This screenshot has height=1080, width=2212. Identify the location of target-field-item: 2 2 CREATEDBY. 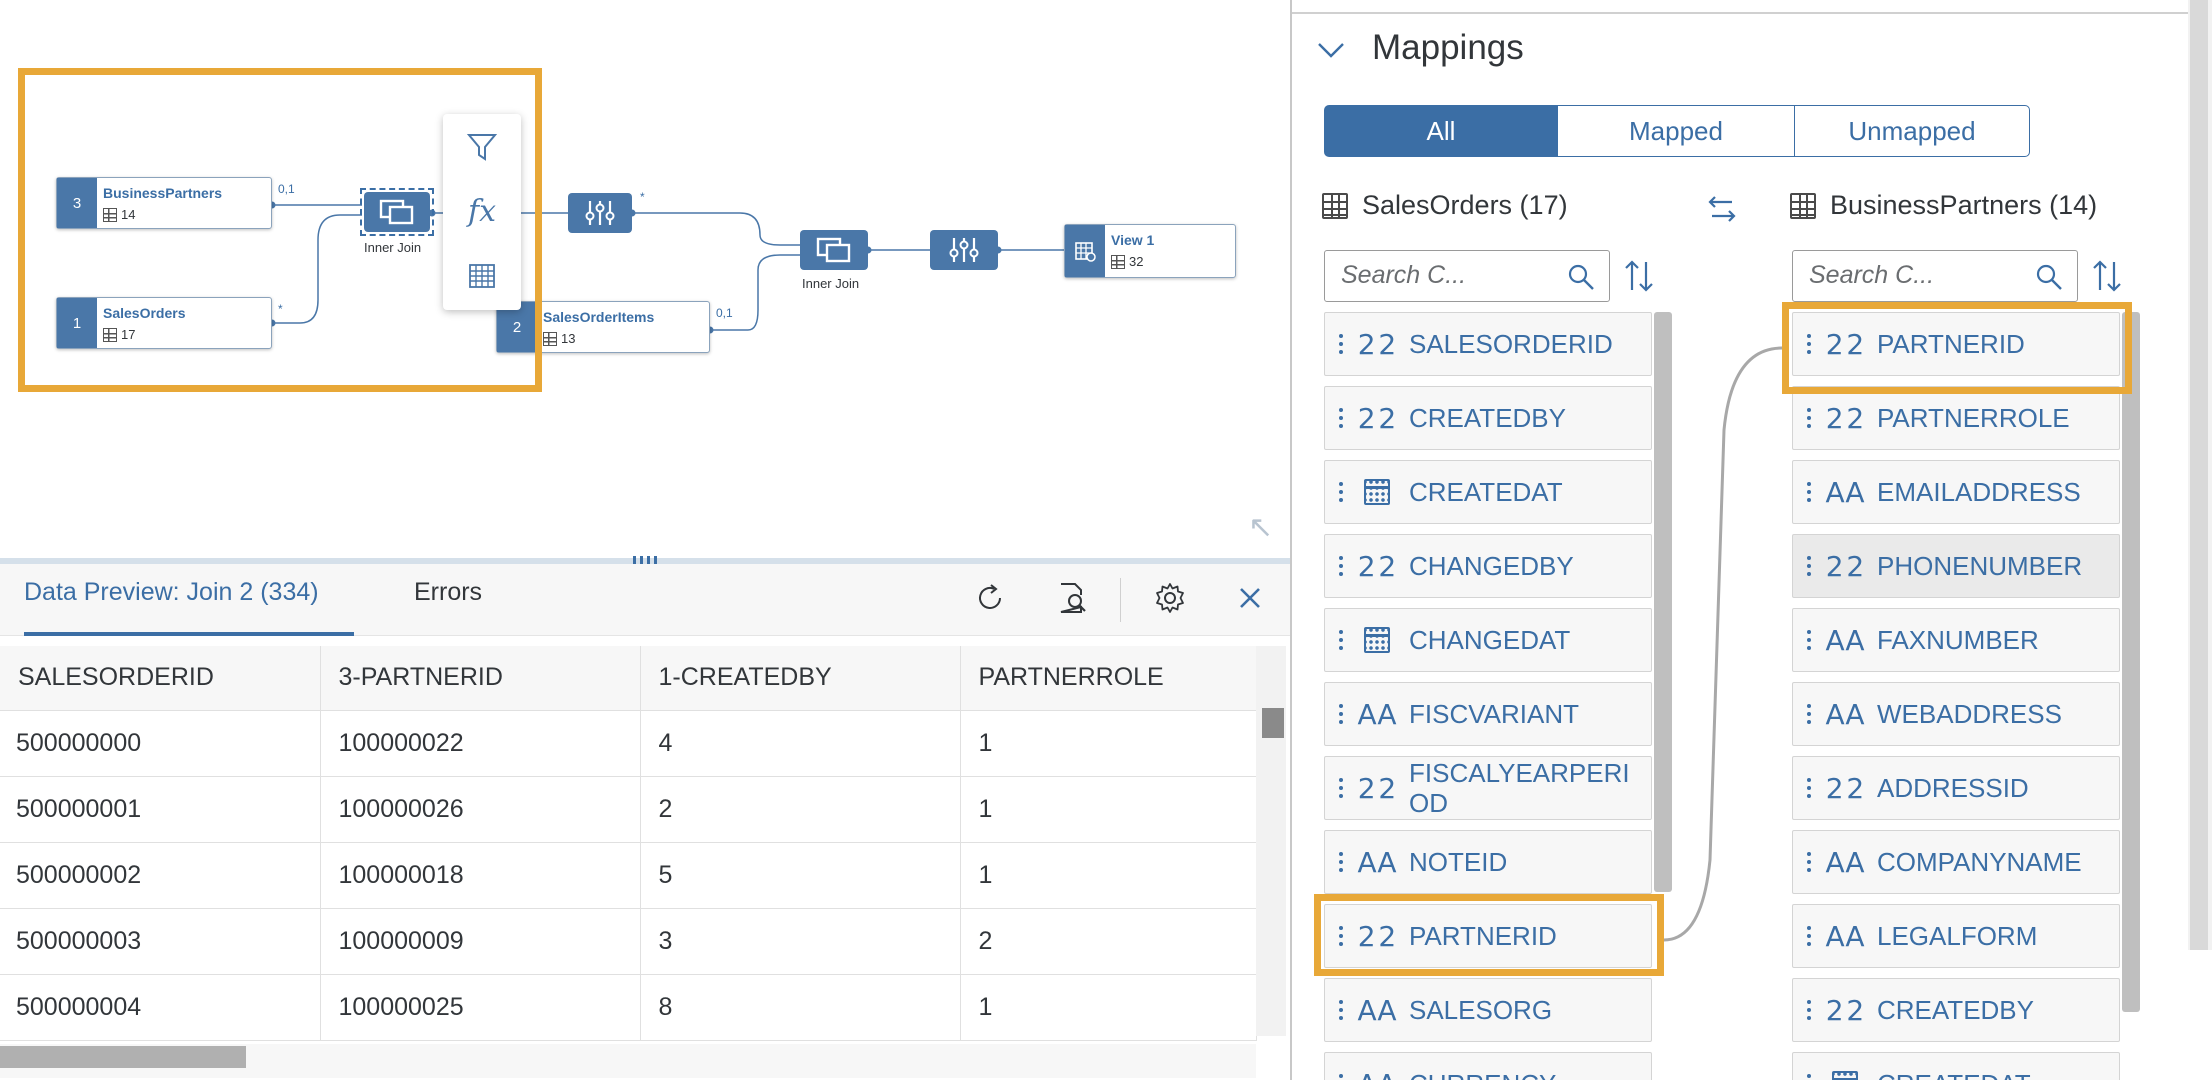
(1956, 1010).